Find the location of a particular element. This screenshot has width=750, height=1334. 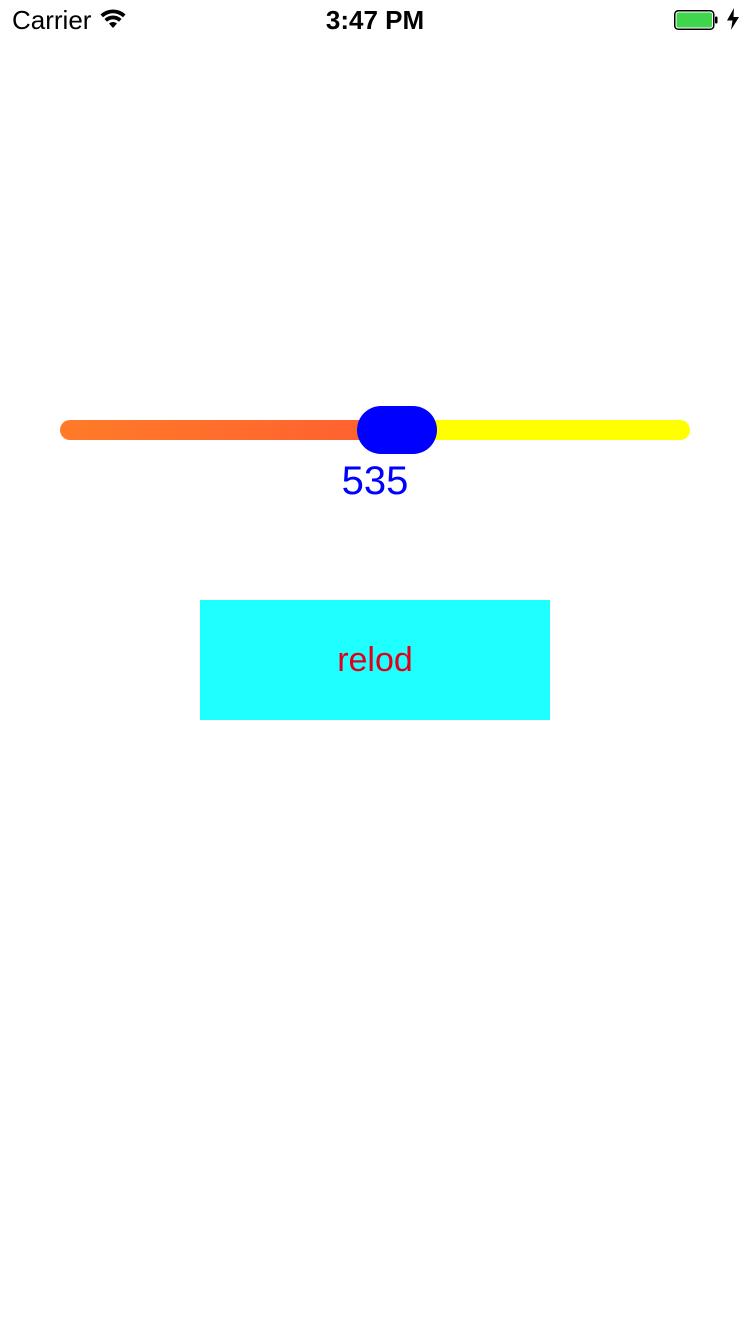

battery-charging-icon is located at coordinates (696, 20).